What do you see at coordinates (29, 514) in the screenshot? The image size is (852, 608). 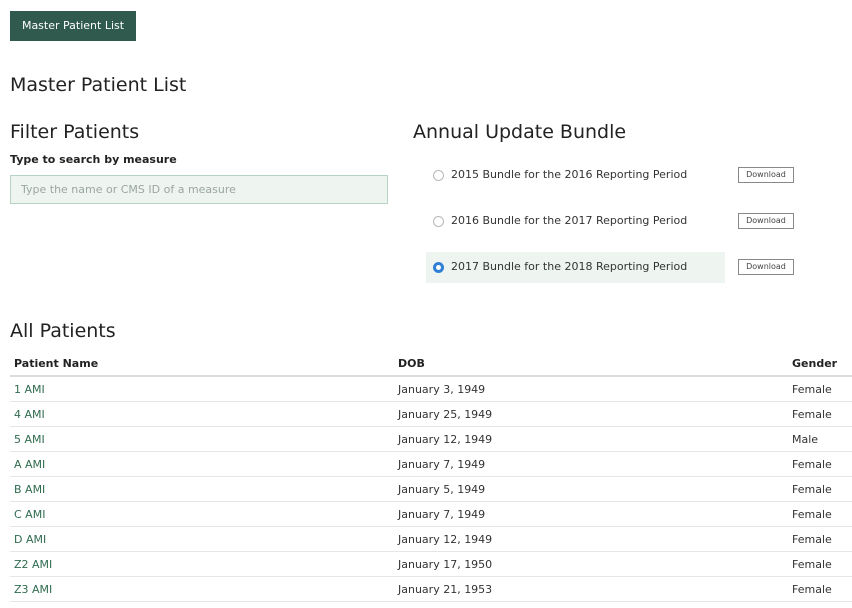 I see `patient-name-link: C AMI` at bounding box center [29, 514].